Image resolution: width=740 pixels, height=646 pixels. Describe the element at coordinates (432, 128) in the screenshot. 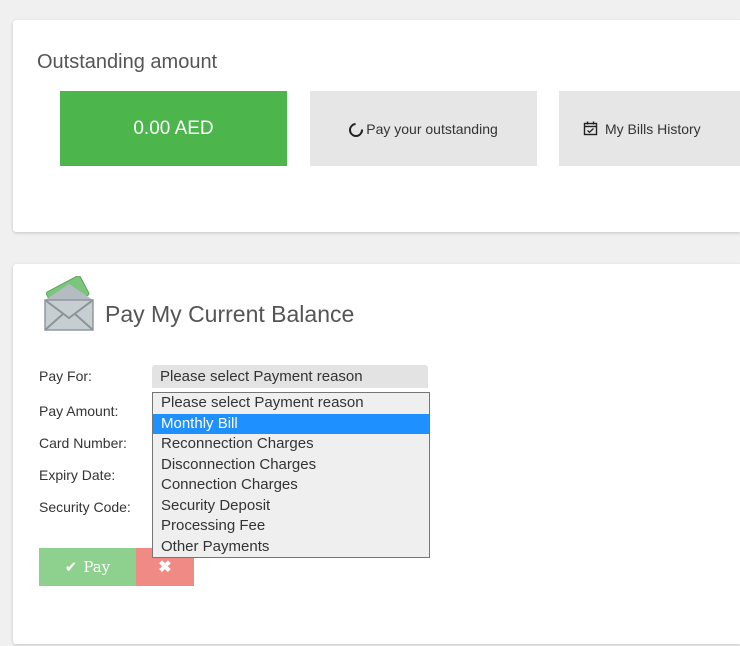

I see `pay-outstanding-label: Pay your outstanding` at that location.